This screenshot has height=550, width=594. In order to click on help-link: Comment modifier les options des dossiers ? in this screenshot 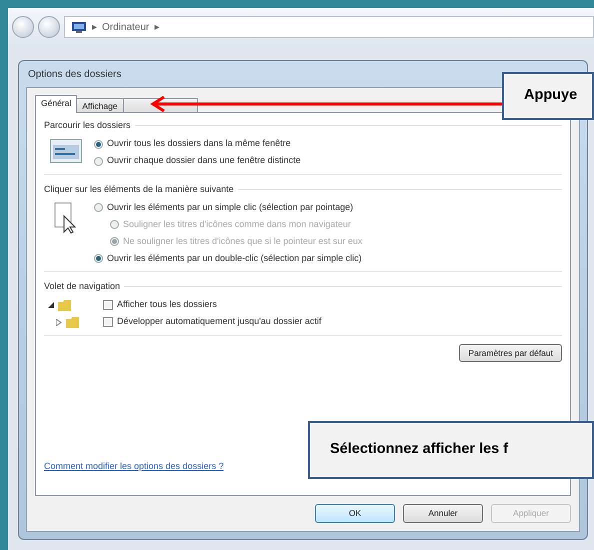, I will do `click(134, 465)`.